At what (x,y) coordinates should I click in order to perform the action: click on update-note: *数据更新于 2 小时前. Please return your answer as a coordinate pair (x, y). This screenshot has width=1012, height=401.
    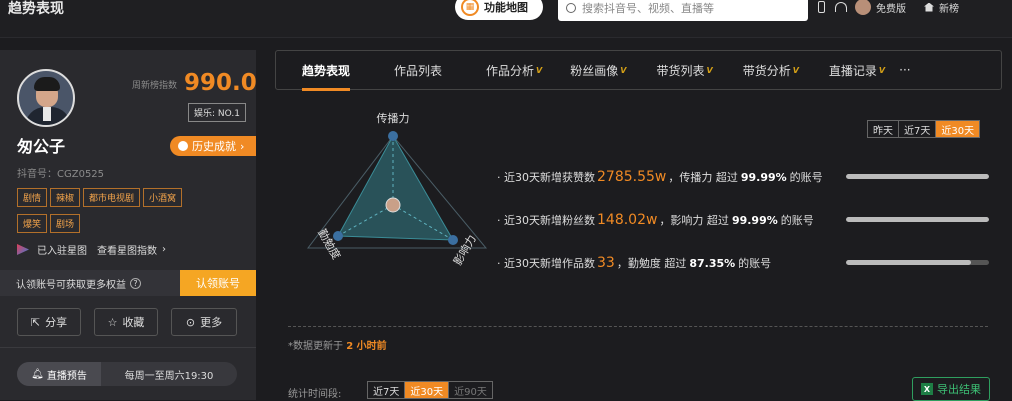
    Looking at the image, I should click on (337, 344).